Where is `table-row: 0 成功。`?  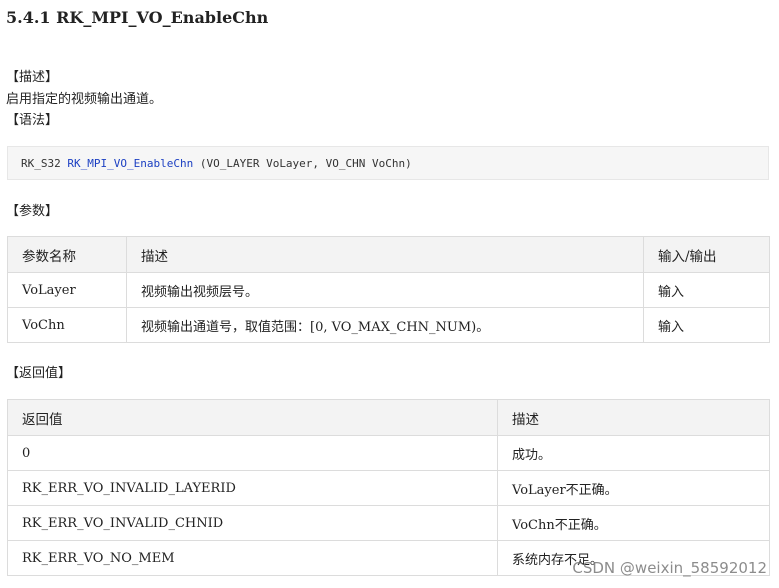 table-row: 0 成功。 is located at coordinates (388, 453).